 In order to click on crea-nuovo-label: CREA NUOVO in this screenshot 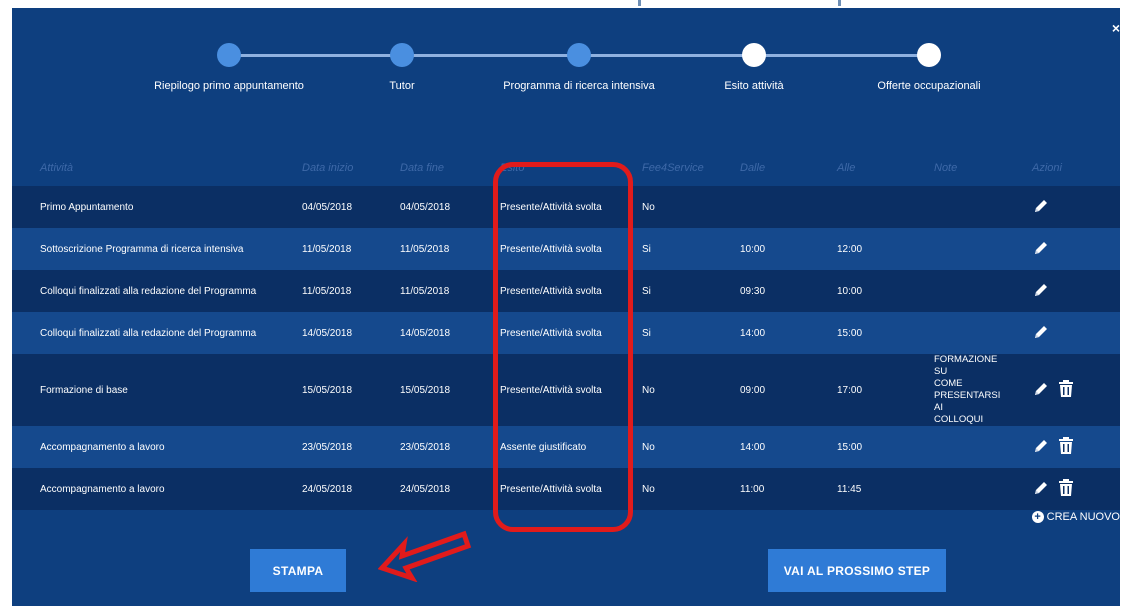, I will do `click(1083, 517)`.